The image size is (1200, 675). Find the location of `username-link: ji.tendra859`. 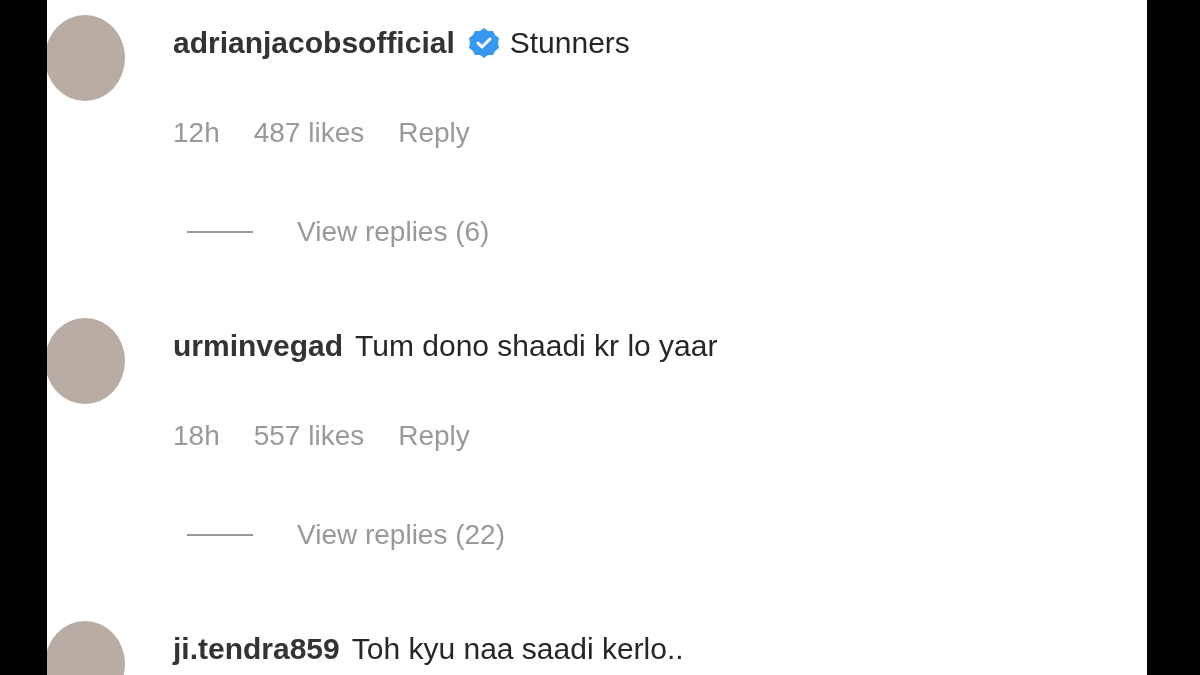

username-link: ji.tendra859 is located at coordinates (256, 649).